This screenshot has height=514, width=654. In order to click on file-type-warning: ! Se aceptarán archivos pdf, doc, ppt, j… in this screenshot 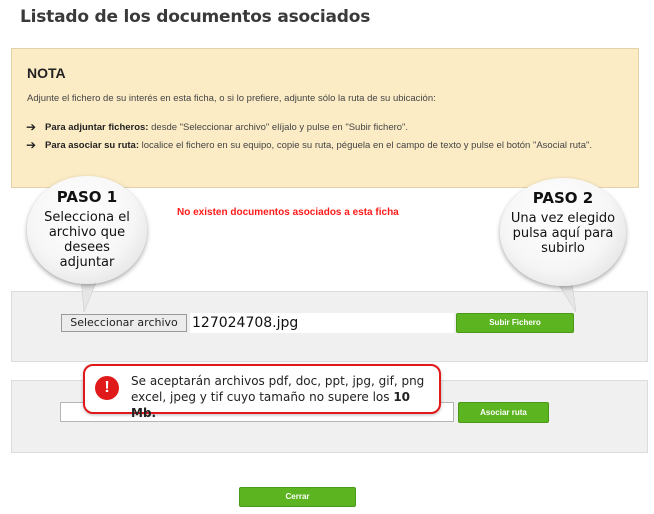, I will do `click(262, 392)`.